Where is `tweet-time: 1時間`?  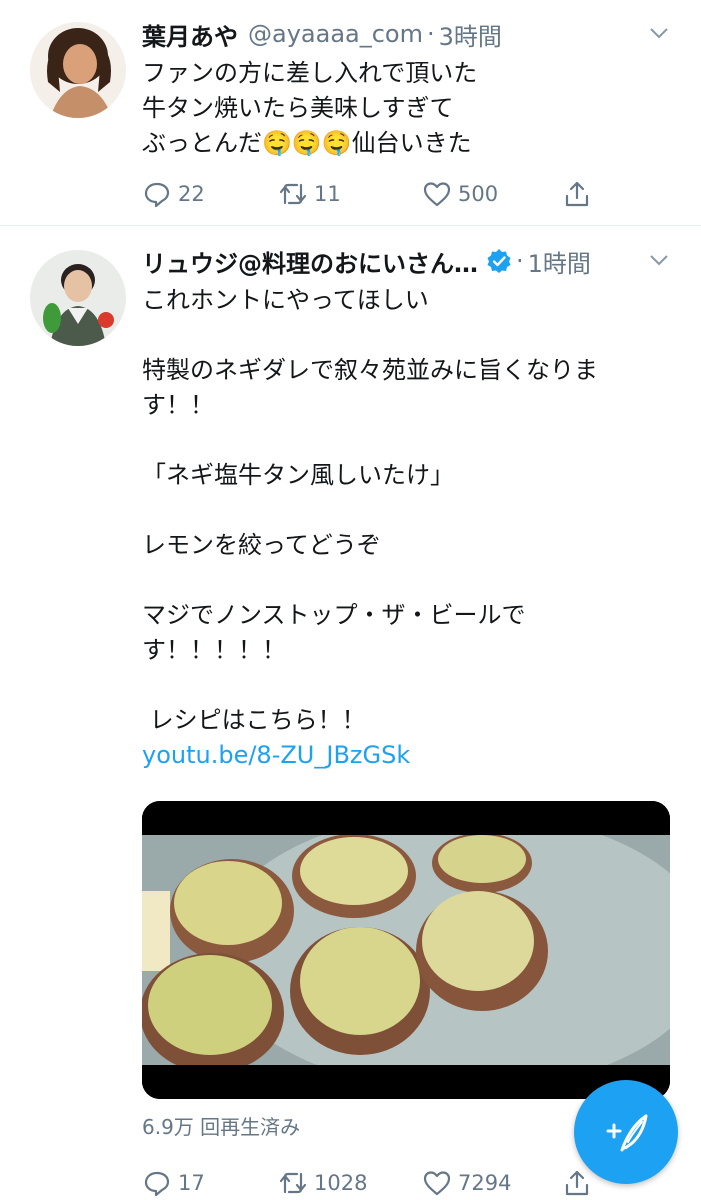
tweet-time: 1時間 is located at coordinates (559, 261).